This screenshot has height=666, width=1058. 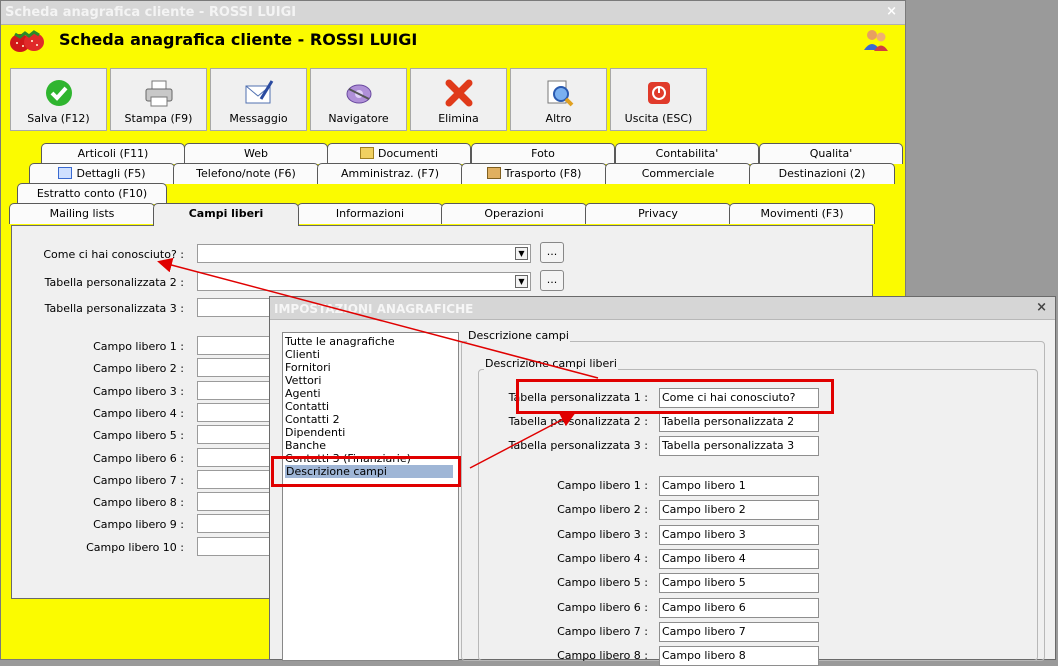 What do you see at coordinates (307, 406) in the screenshot?
I see `list-item: Contatti` at bounding box center [307, 406].